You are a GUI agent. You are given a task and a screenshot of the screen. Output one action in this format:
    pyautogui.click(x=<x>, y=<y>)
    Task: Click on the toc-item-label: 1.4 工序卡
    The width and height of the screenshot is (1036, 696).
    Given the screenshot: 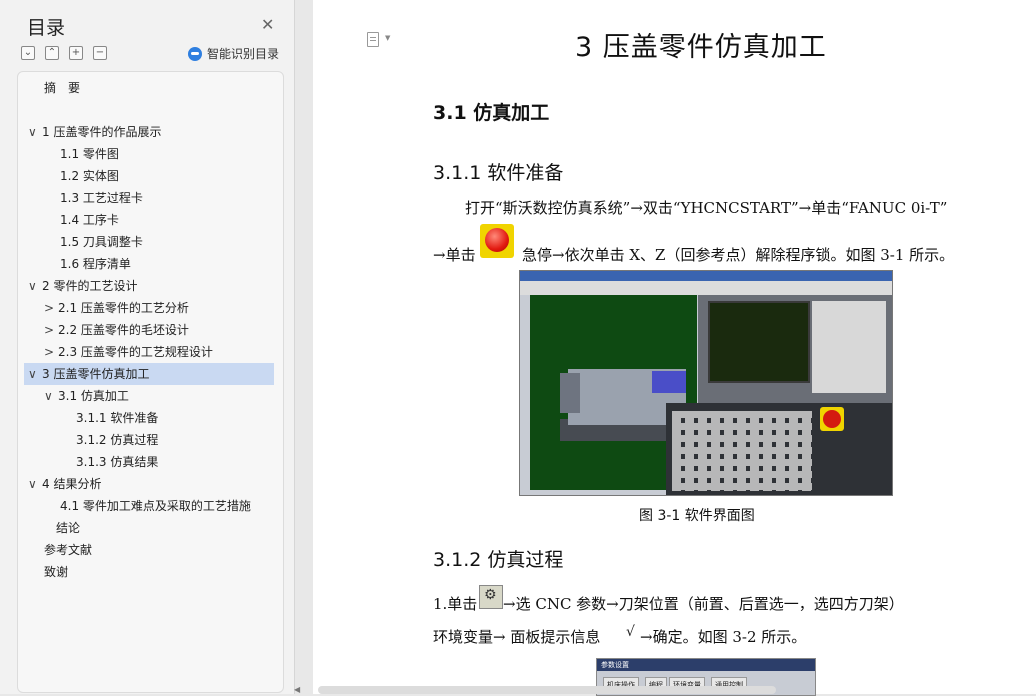 What is the action you would take?
    pyautogui.click(x=89, y=220)
    